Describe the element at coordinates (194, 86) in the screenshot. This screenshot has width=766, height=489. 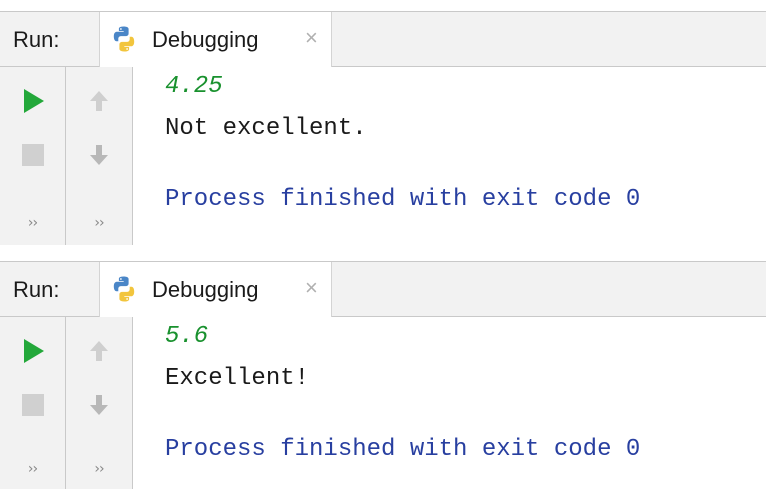
I see `console-user-input: 4.25` at that location.